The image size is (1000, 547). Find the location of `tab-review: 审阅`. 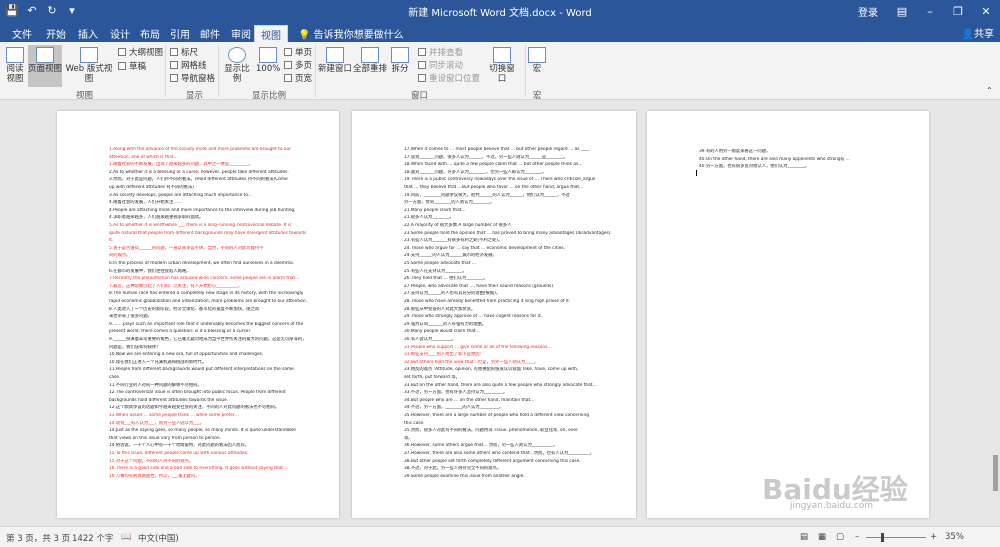

tab-review: 审阅 is located at coordinates (241, 33).